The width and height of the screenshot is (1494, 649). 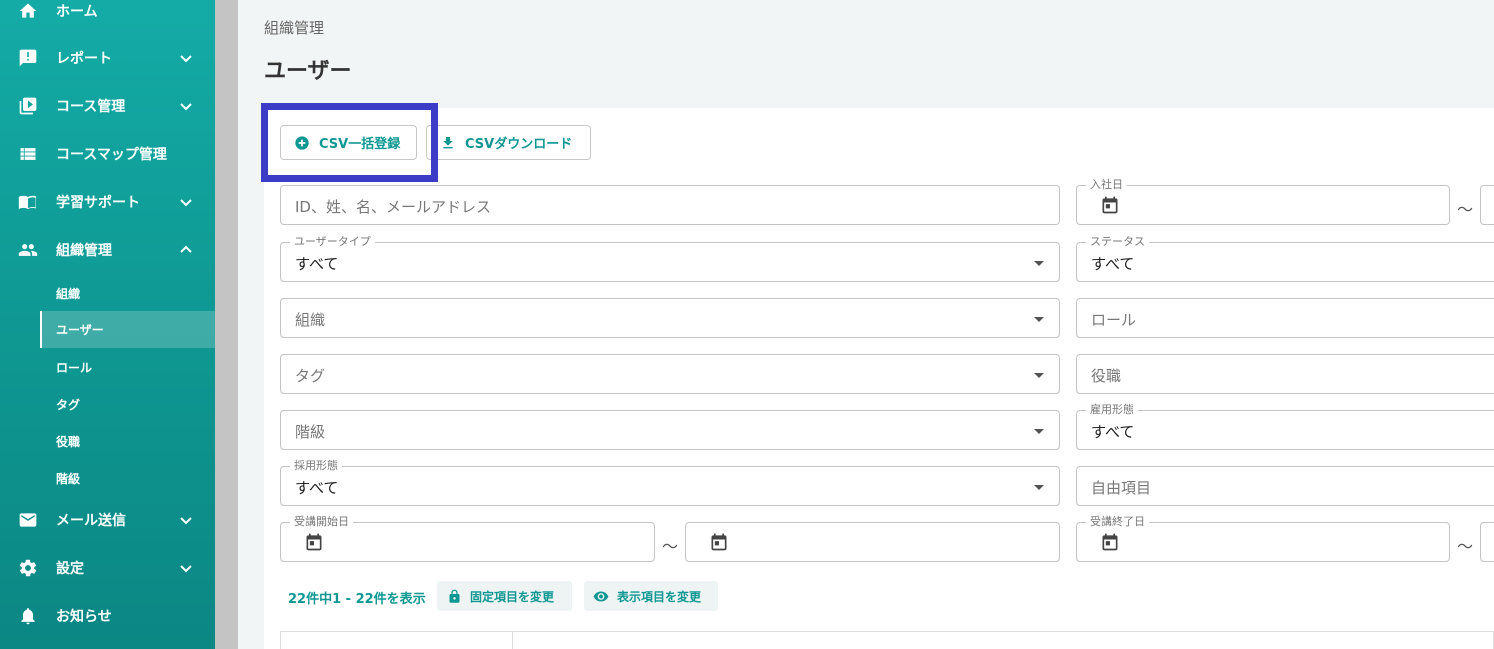 What do you see at coordinates (321, 522) in the screenshot?
I see `course-start-label: 受講開始日` at bounding box center [321, 522].